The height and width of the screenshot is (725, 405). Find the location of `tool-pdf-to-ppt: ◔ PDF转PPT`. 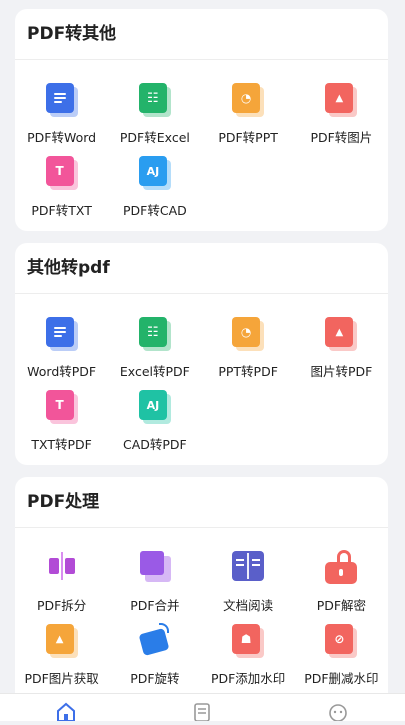

tool-pdf-to-ppt: ◔ PDF转PPT is located at coordinates (248, 118).